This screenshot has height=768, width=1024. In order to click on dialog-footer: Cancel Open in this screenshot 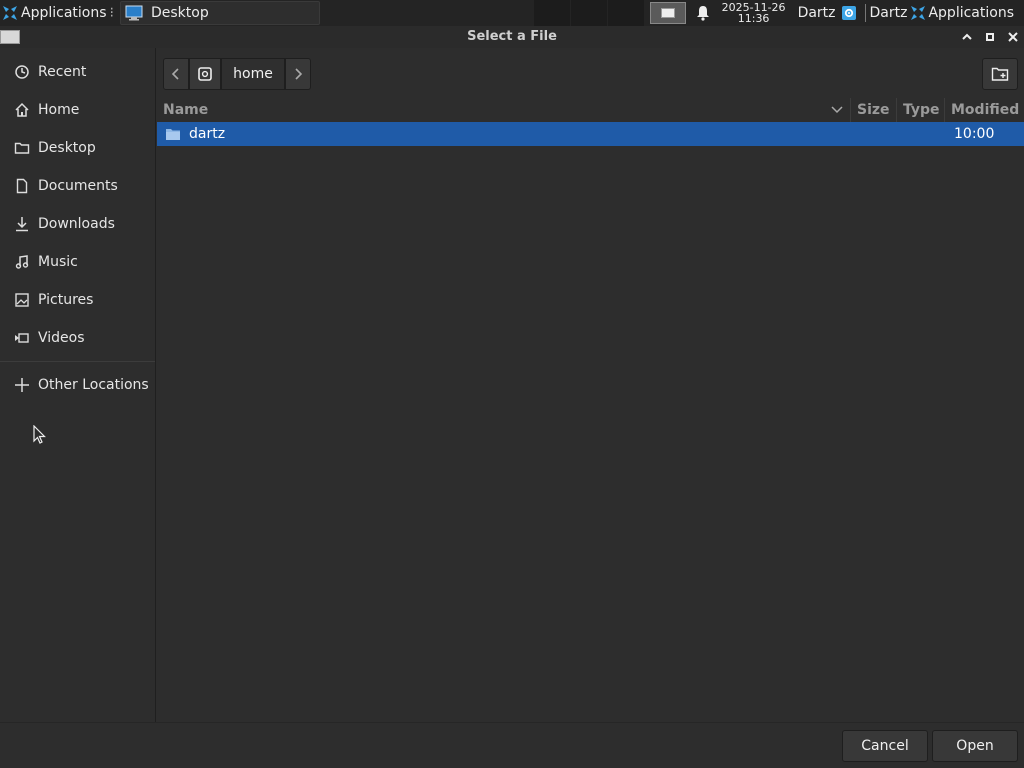, I will do `click(512, 745)`.